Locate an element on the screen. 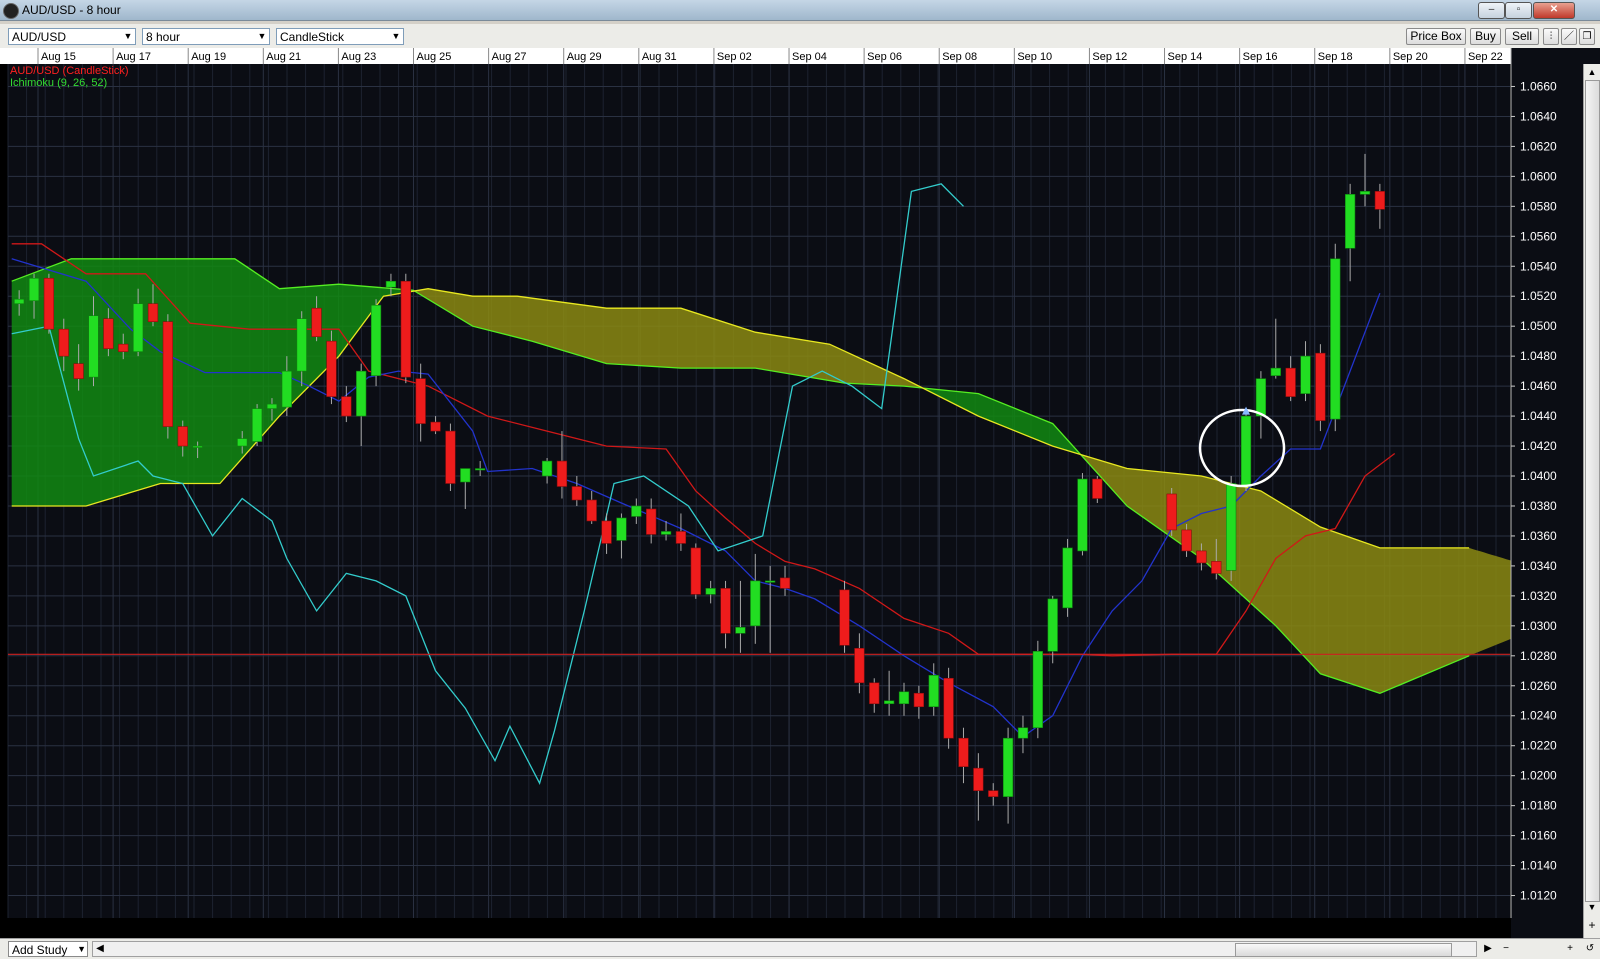 The image size is (1600, 959). x-tick-label: Aug 17 is located at coordinates (133, 57).